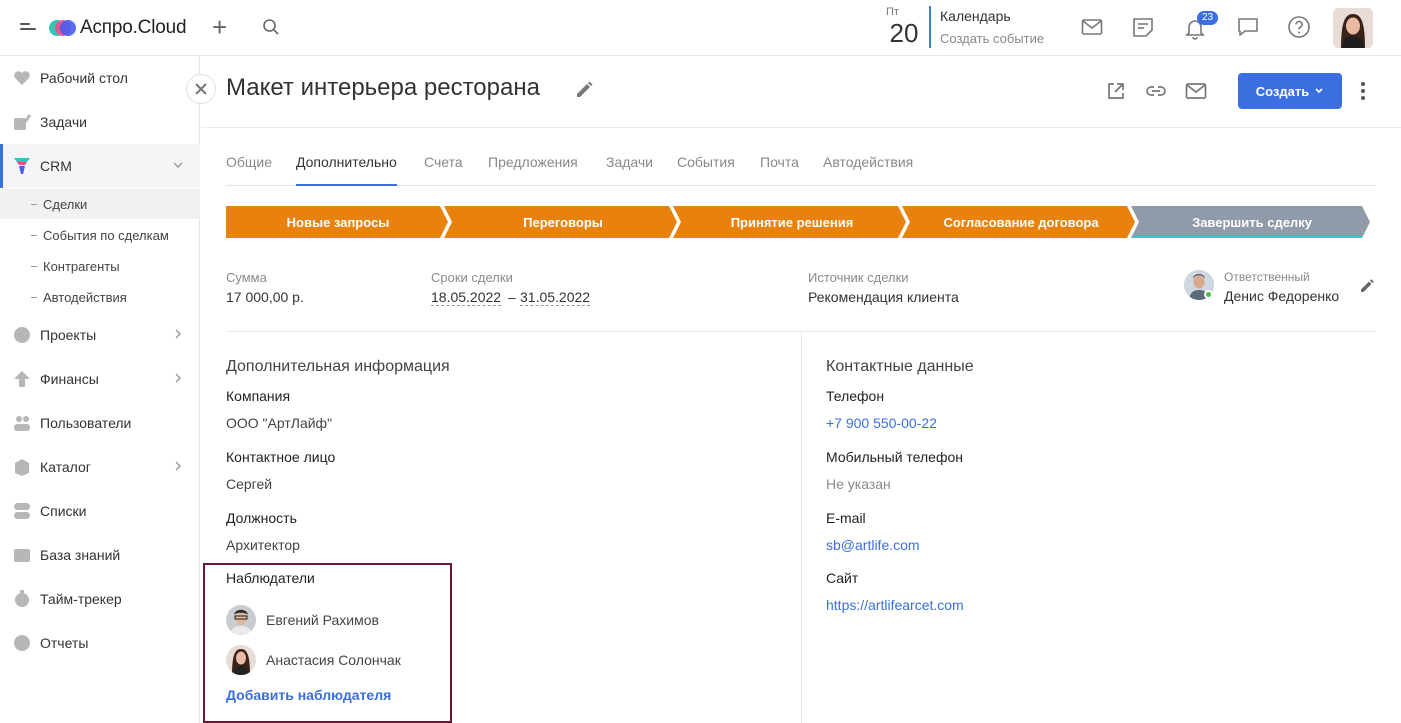  I want to click on stage-close-deal: Завершить сделку, so click(1252, 222).